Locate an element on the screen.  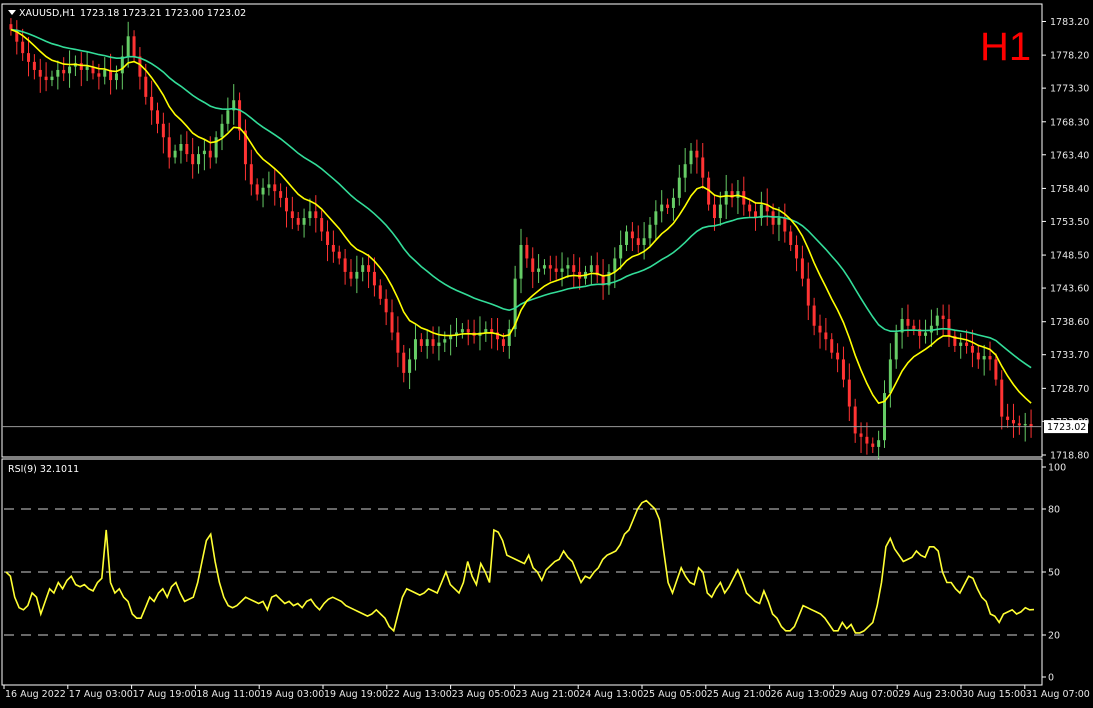
price-tick-label: 1778.20 is located at coordinates (1069, 56).